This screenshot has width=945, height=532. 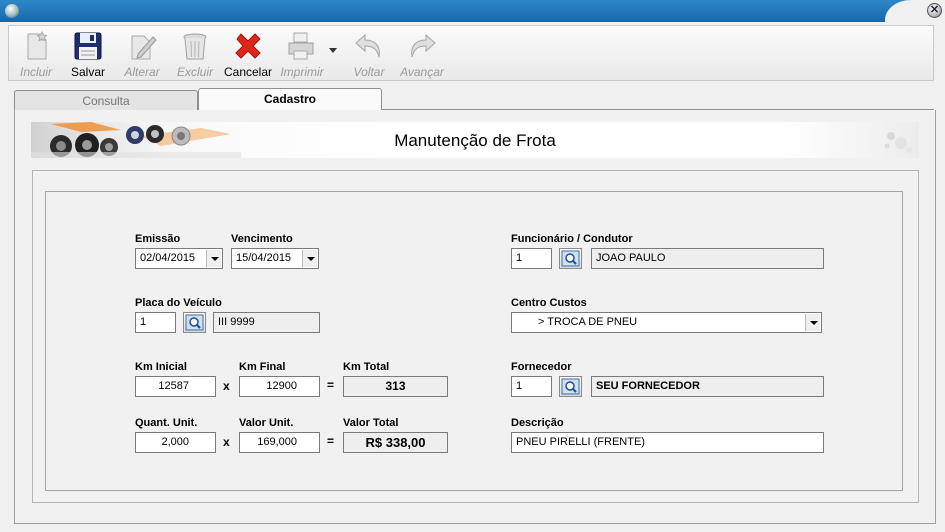 I want to click on emissao-date-picker: 02/04/2015, so click(x=179, y=258).